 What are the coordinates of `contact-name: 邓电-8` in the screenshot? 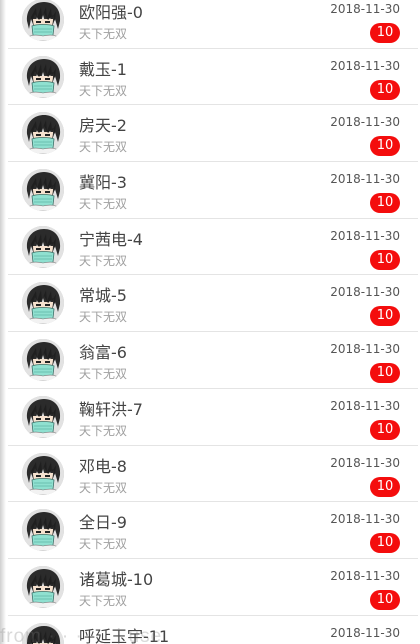 It's located at (103, 466).